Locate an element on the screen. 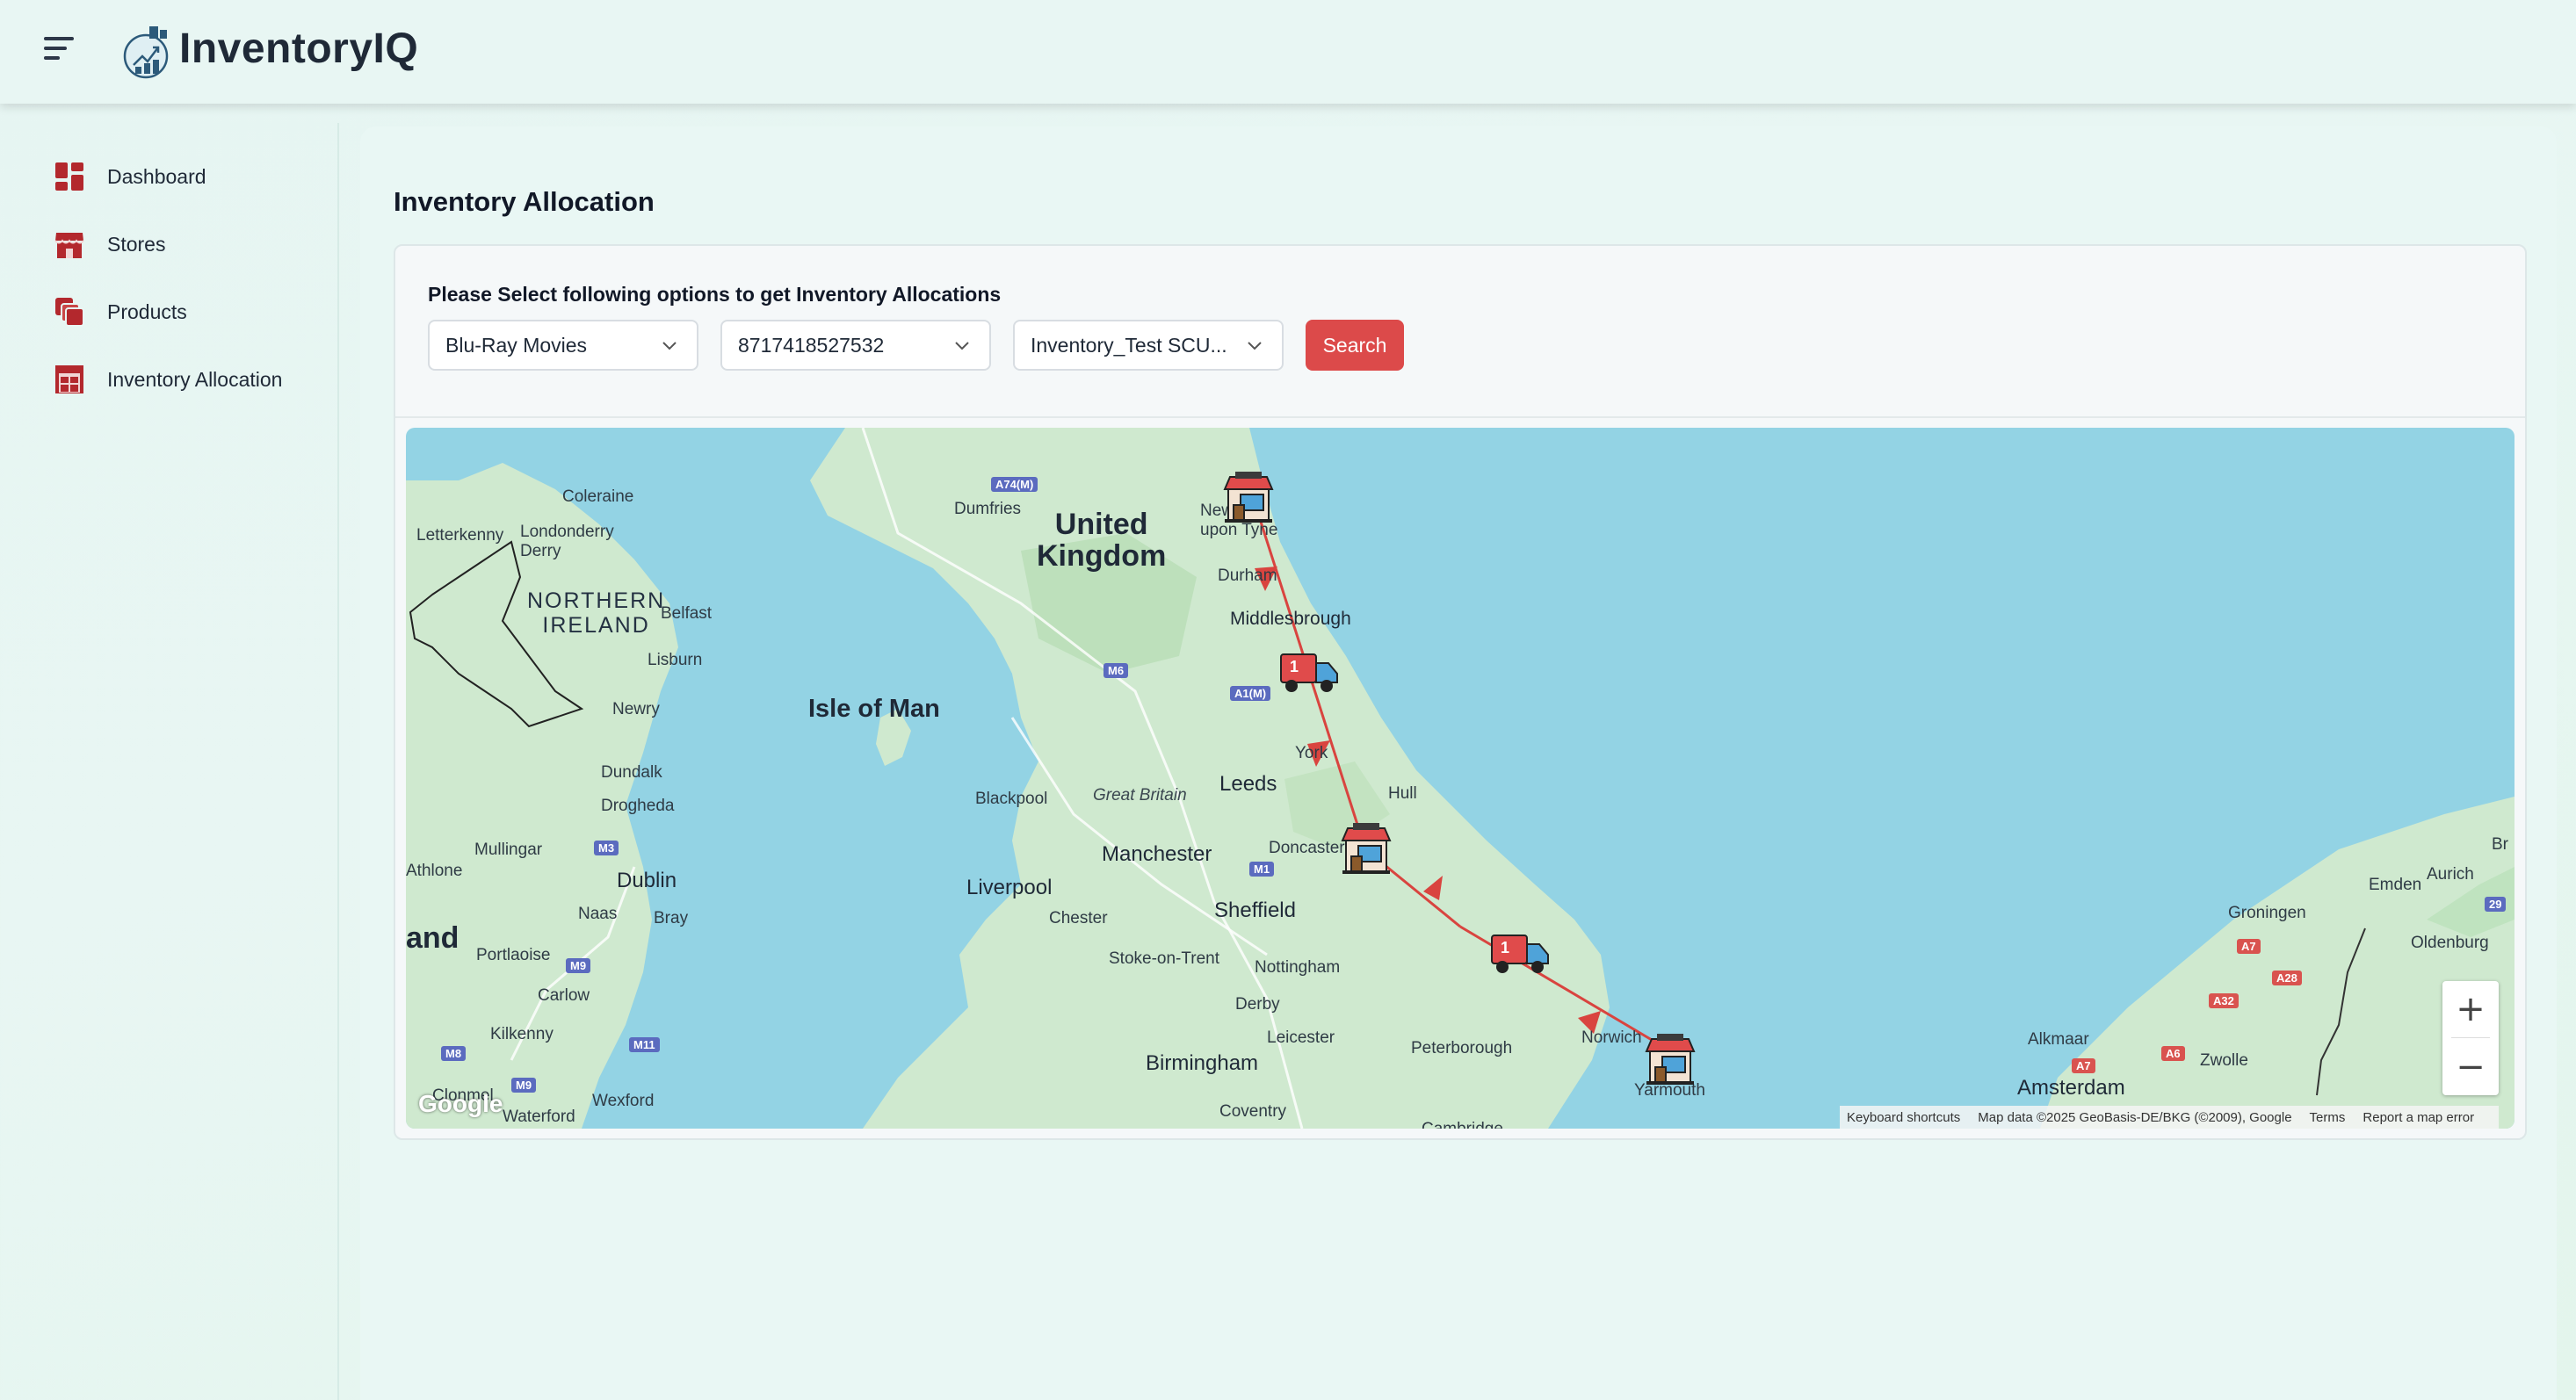  map-label: Doncaster is located at coordinates (1307, 848).